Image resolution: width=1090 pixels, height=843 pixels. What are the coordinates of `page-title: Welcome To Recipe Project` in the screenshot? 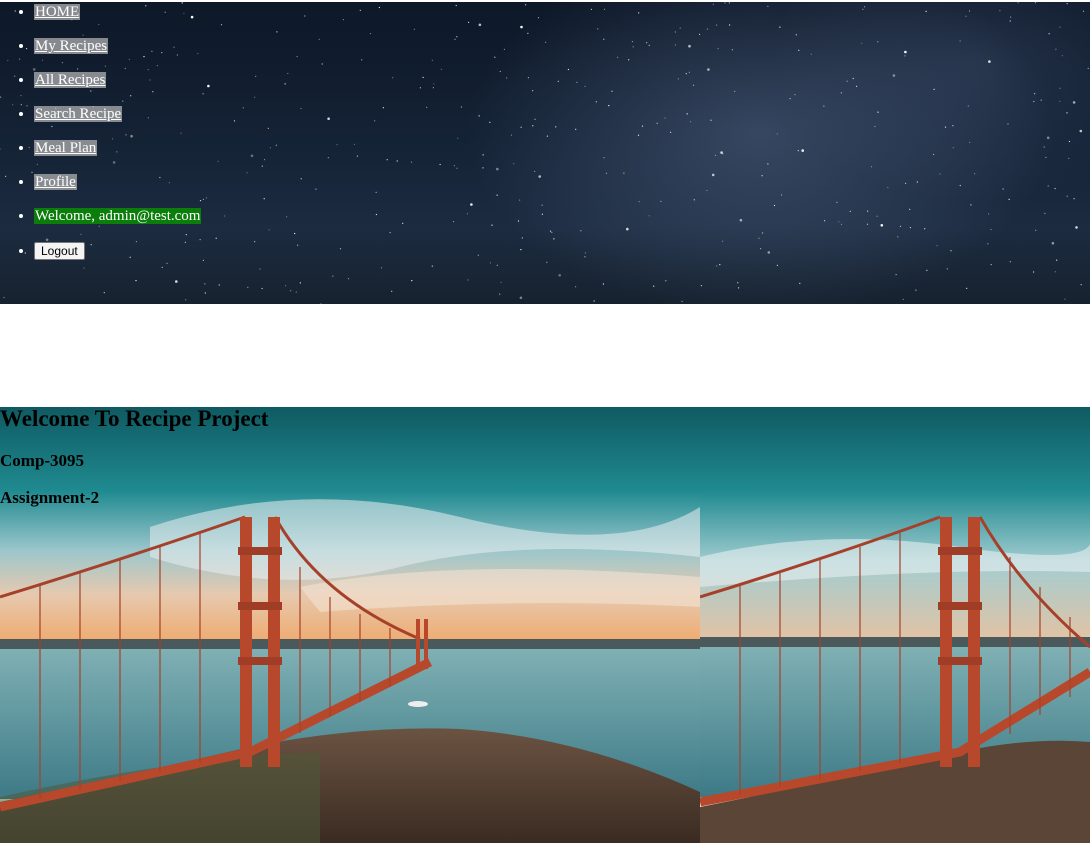 It's located at (134, 419).